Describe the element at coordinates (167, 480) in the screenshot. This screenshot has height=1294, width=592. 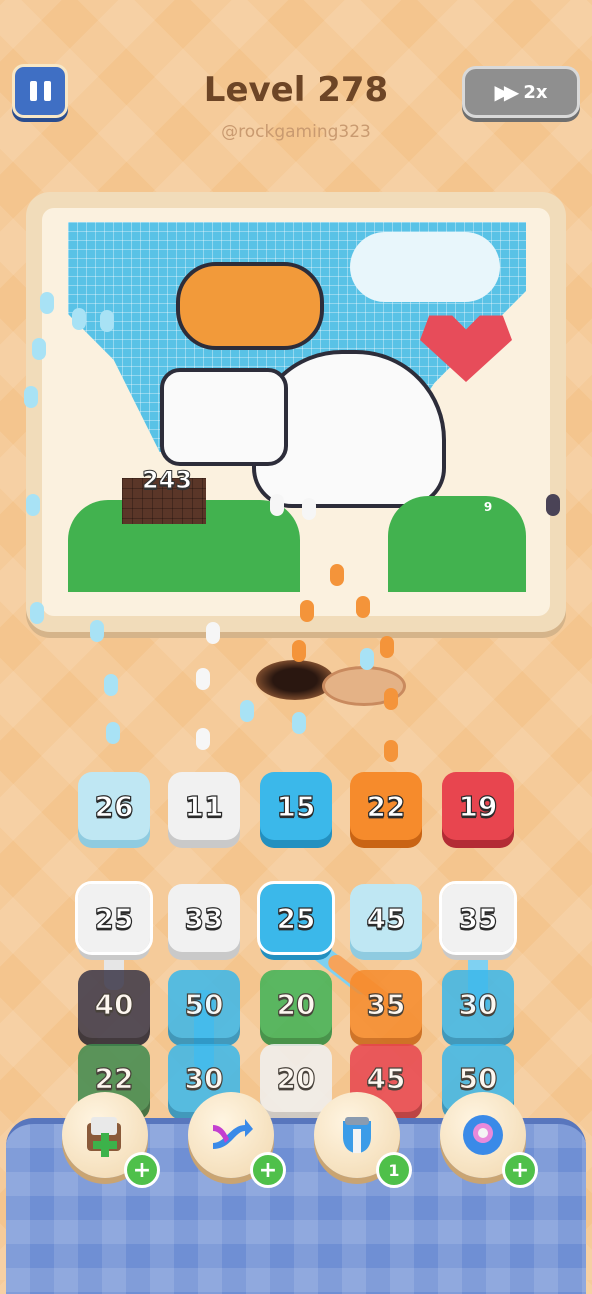
I see `pixel-counter: 243` at that location.